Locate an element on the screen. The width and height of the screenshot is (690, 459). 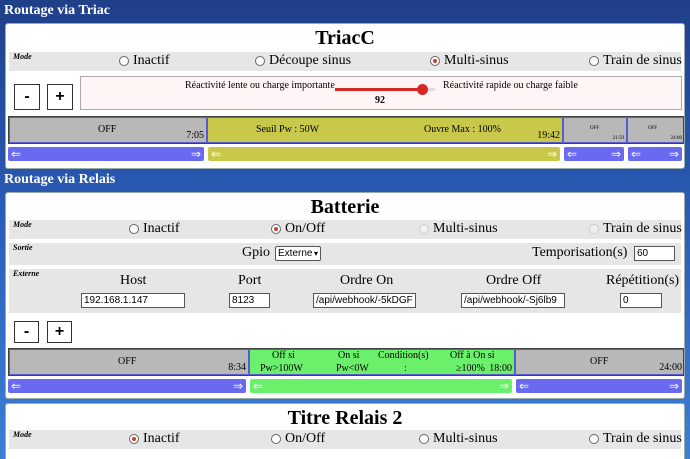
temporisation-label: Temporisation(s) is located at coordinates (580, 252).